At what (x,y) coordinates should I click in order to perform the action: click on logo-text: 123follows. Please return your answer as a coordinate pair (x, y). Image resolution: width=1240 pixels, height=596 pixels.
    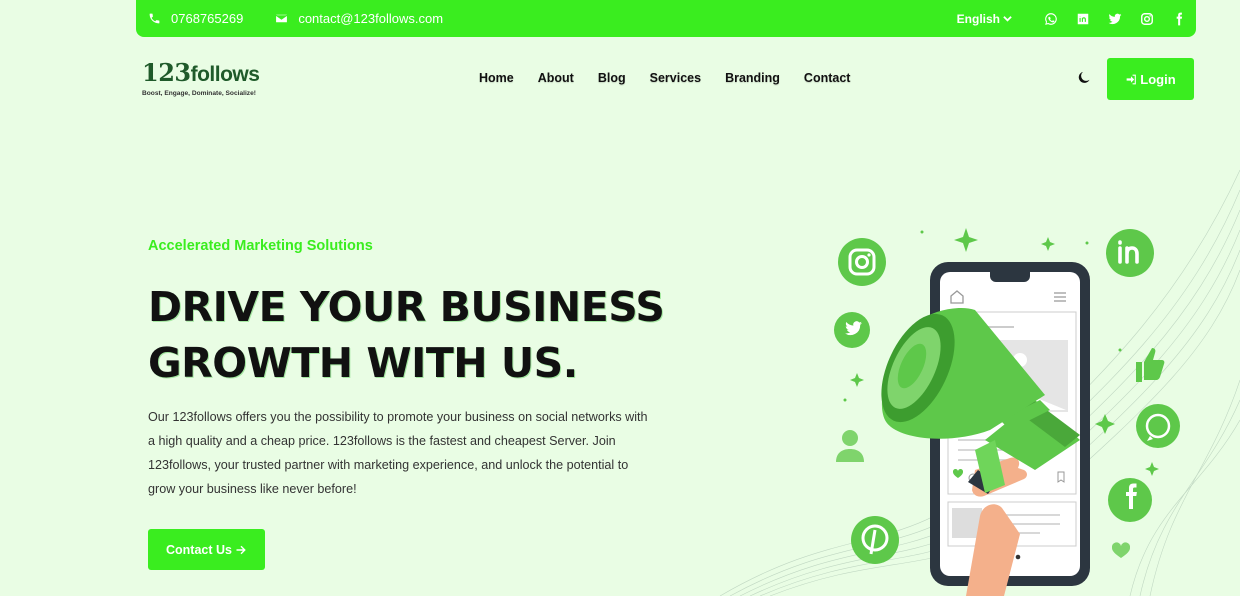
    Looking at the image, I should click on (201, 73).